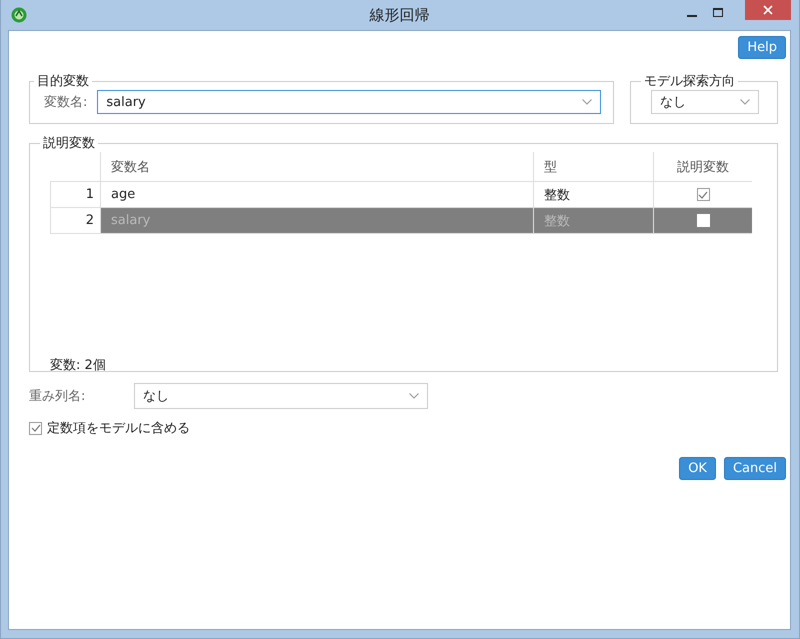 This screenshot has height=639, width=800. Describe the element at coordinates (593, 166) in the screenshot. I see `column-header: 型` at that location.